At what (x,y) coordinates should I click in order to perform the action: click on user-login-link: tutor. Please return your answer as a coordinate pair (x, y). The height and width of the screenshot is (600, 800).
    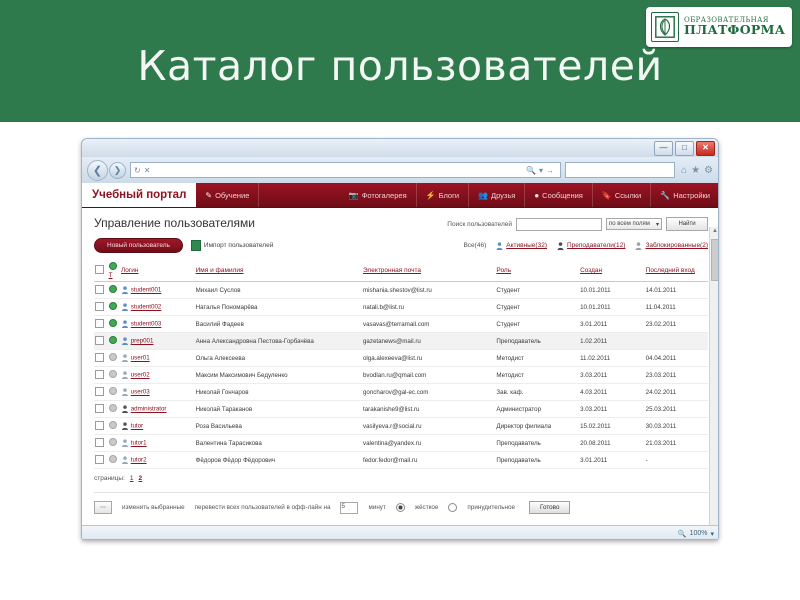
    Looking at the image, I should click on (137, 426).